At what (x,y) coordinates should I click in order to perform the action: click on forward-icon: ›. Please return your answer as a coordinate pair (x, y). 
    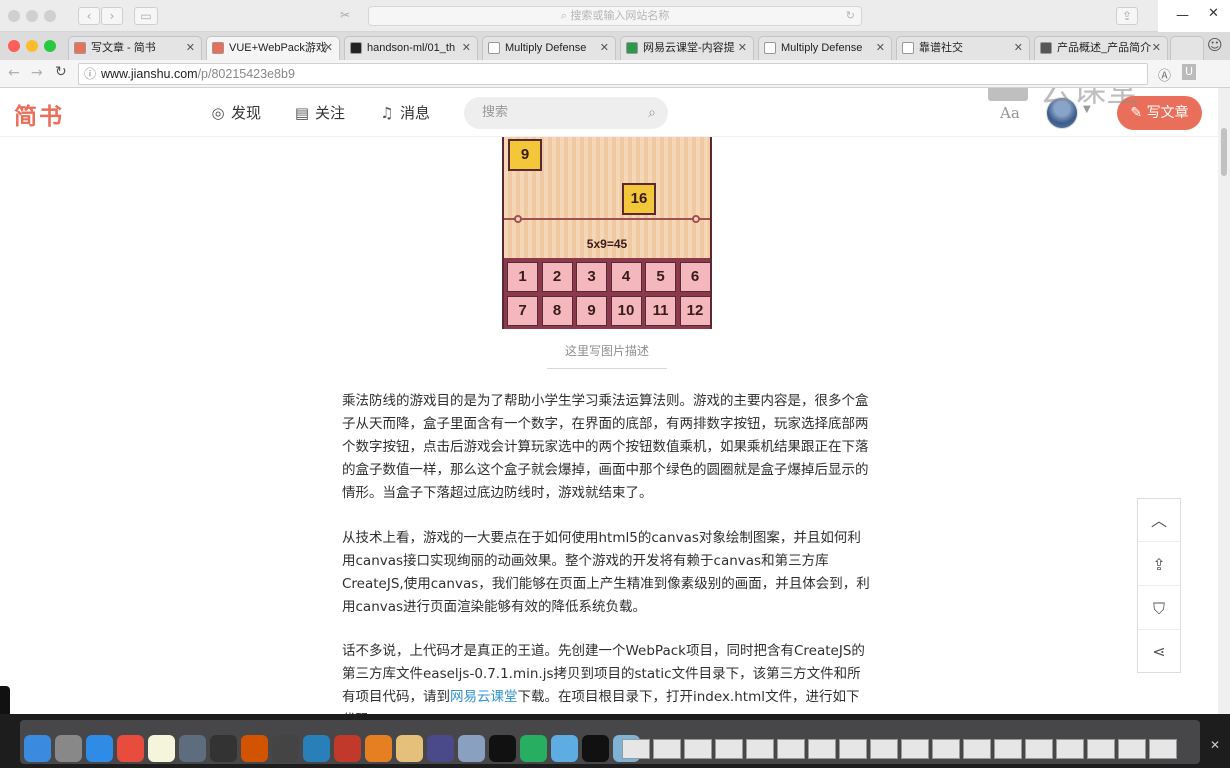
    Looking at the image, I should click on (112, 16).